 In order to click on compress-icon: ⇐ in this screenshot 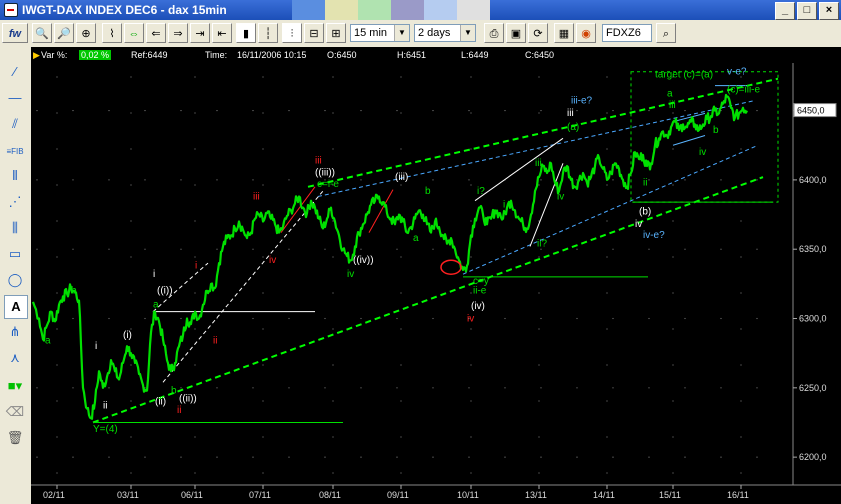, I will do `click(156, 33)`.